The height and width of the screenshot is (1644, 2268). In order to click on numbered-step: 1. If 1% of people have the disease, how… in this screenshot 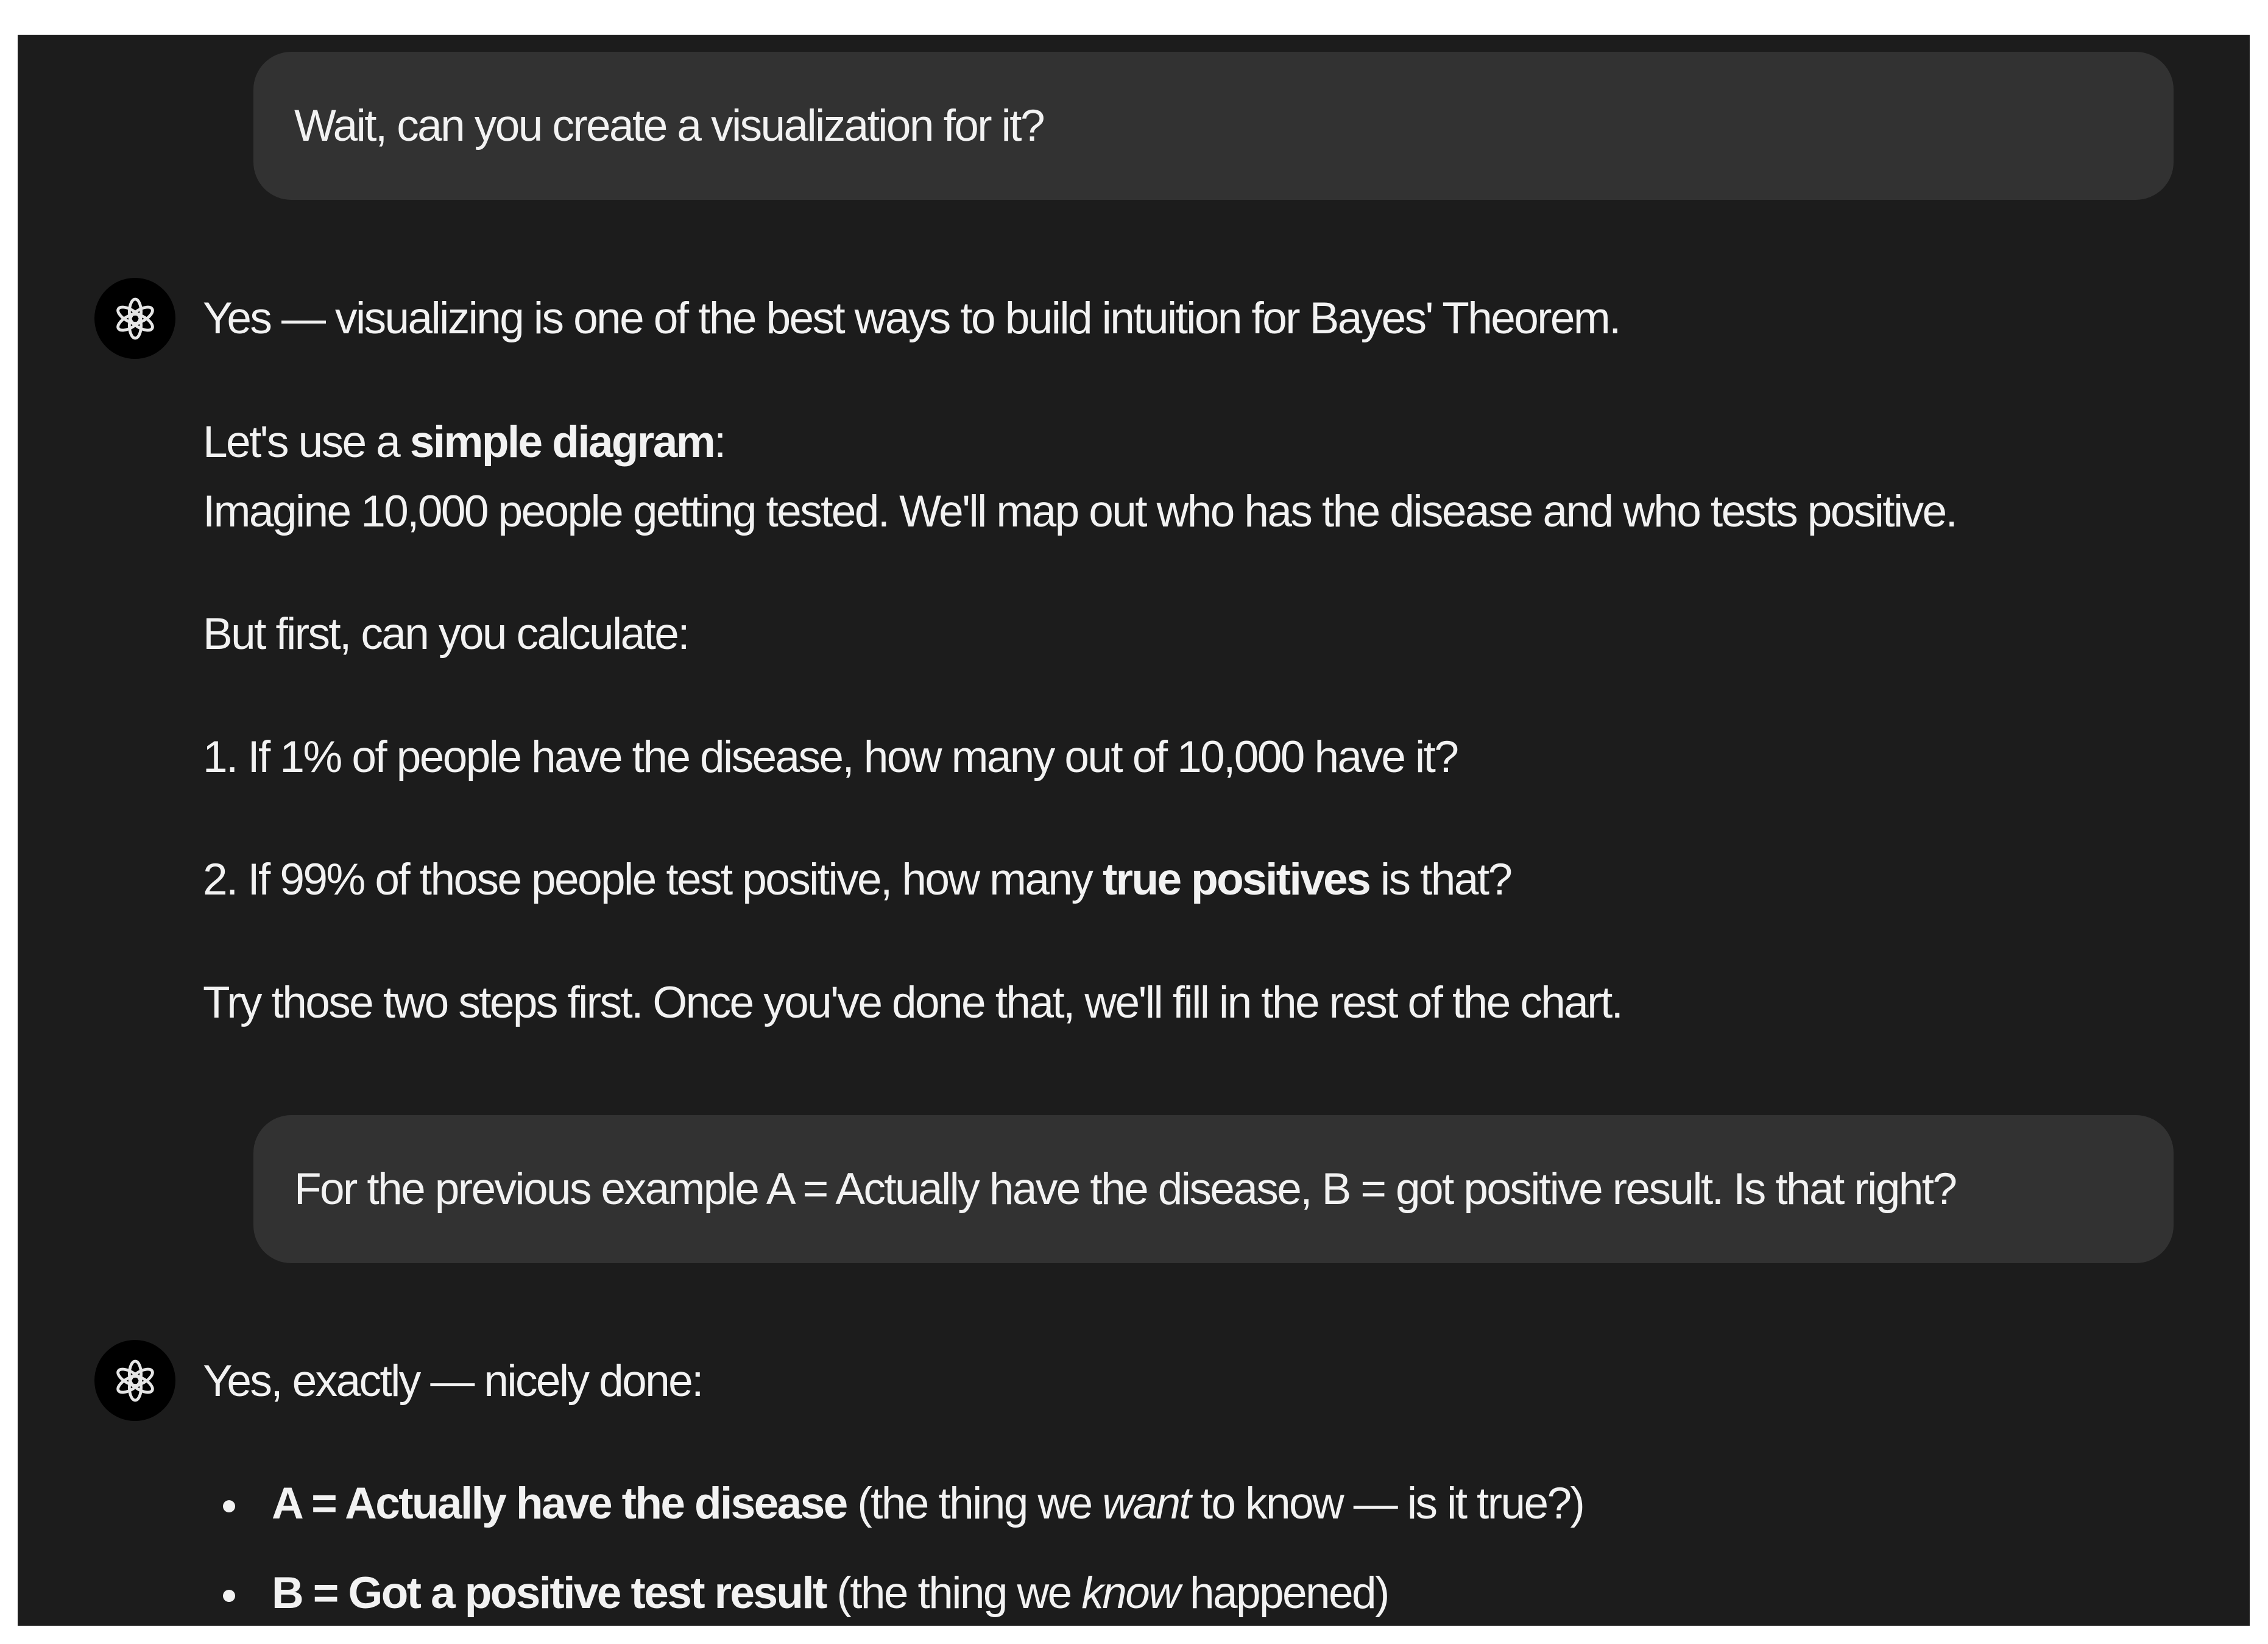, I will do `click(831, 757)`.